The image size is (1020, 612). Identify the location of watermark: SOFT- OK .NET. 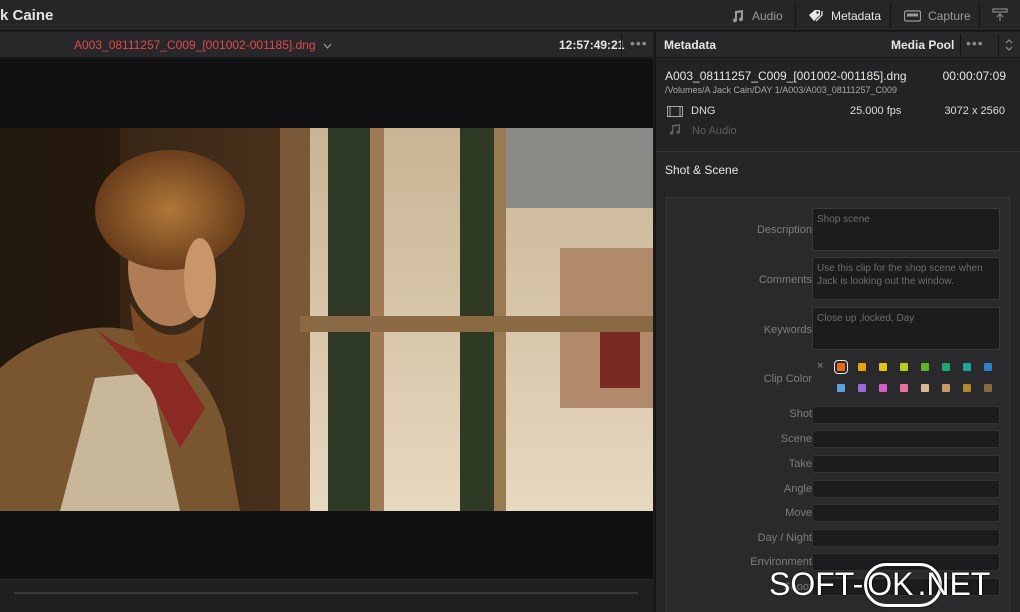
(879, 584).